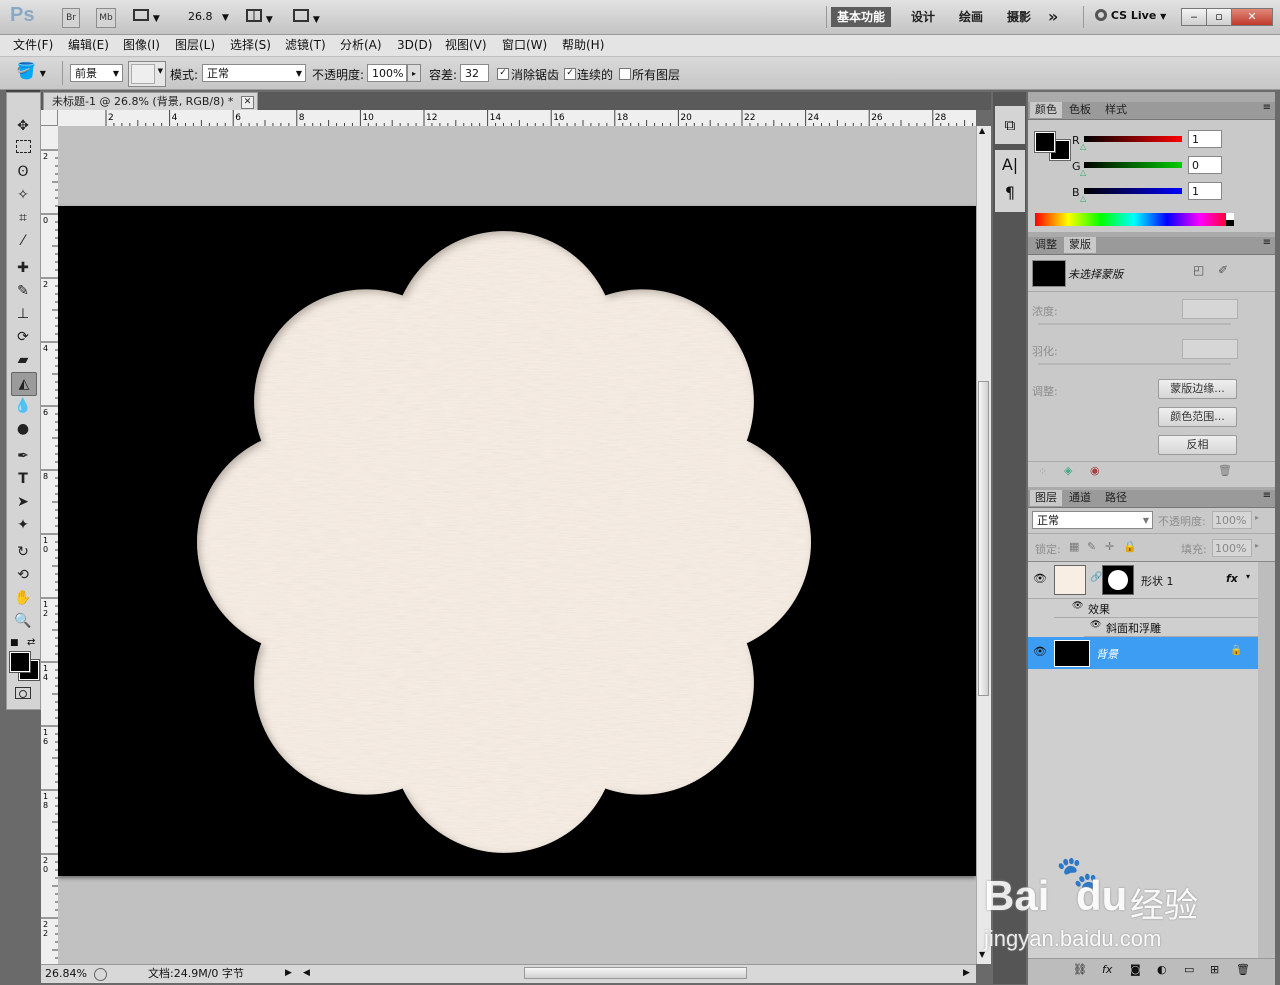 Image resolution: width=1280 pixels, height=985 pixels. I want to click on color-spectrum-bar, so click(1134, 219).